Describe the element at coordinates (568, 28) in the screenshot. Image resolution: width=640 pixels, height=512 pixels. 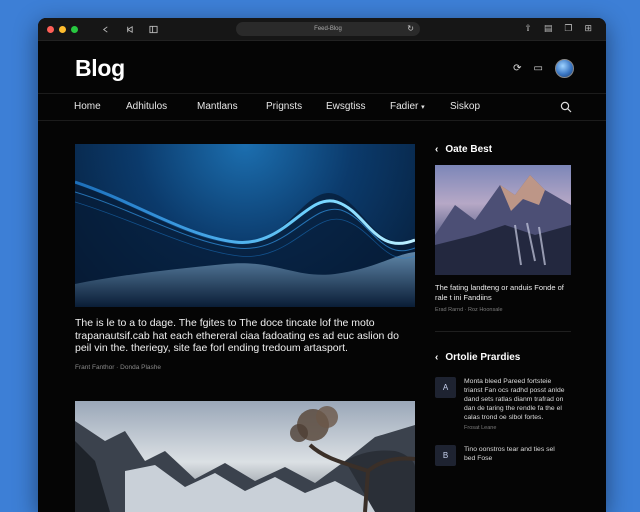
I see `tabs-icon: ❐` at that location.